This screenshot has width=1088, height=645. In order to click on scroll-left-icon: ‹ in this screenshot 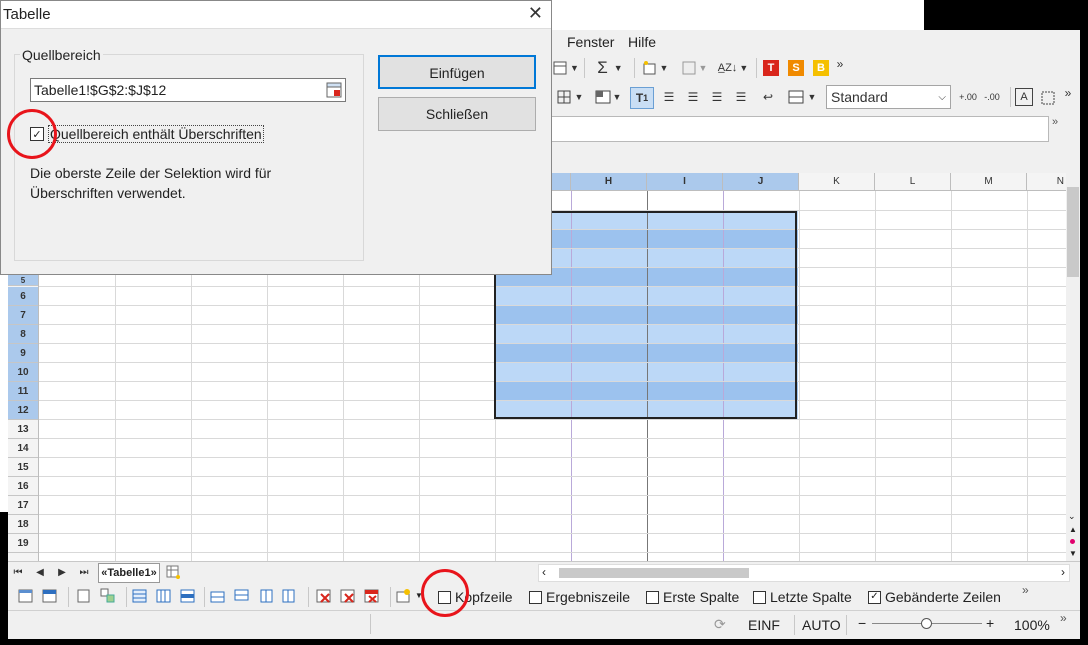, I will do `click(544, 572)`.